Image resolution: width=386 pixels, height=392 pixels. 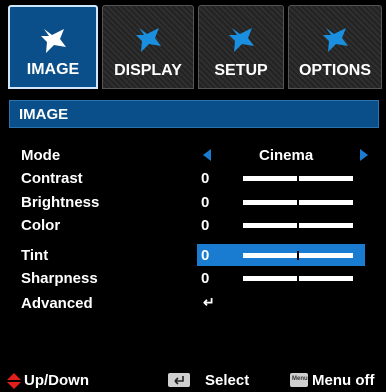 What do you see at coordinates (59, 278) in the screenshot?
I see `menu-item-label: Sharpness` at bounding box center [59, 278].